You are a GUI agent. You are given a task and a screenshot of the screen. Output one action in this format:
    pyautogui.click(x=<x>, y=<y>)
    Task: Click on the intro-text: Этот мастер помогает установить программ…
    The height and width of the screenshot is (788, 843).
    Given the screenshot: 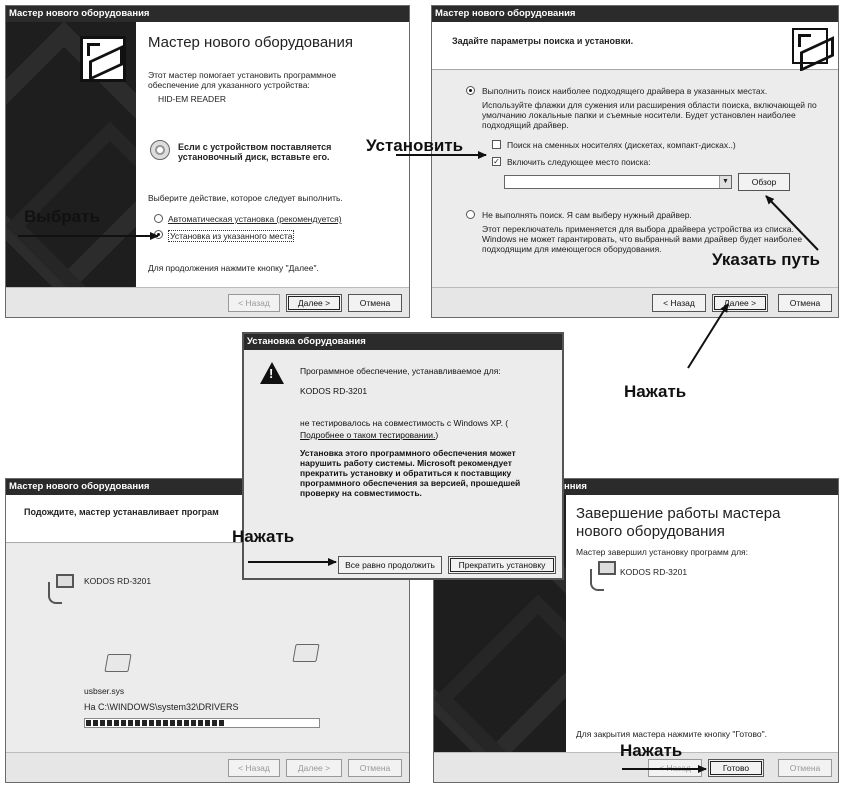 What is the action you would take?
    pyautogui.click(x=242, y=80)
    